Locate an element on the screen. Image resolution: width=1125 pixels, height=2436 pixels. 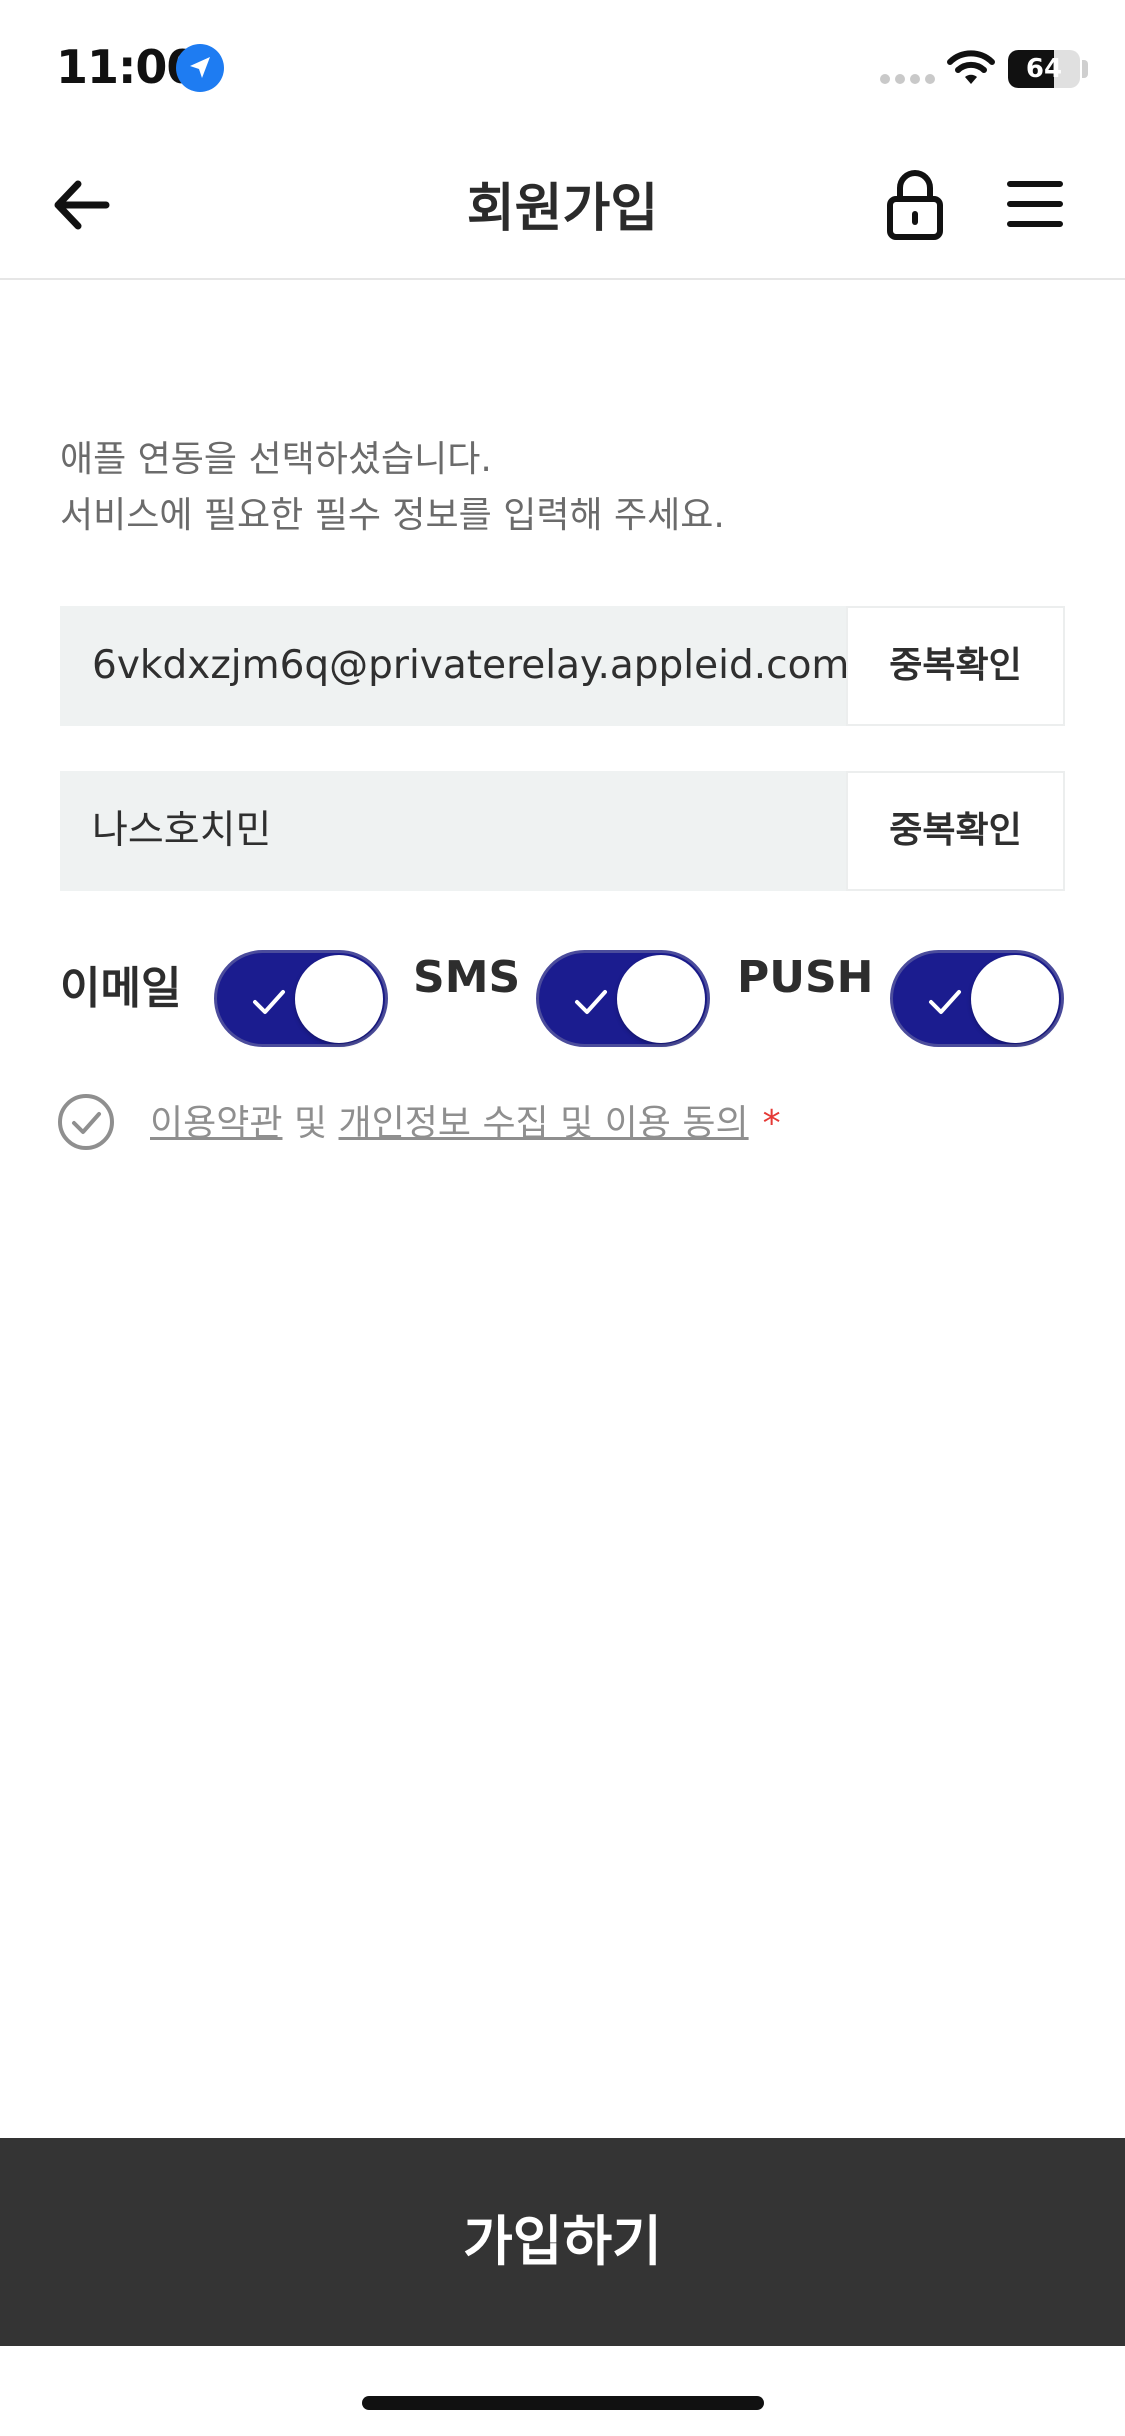
battery-tip is located at coordinates (1085, 69).